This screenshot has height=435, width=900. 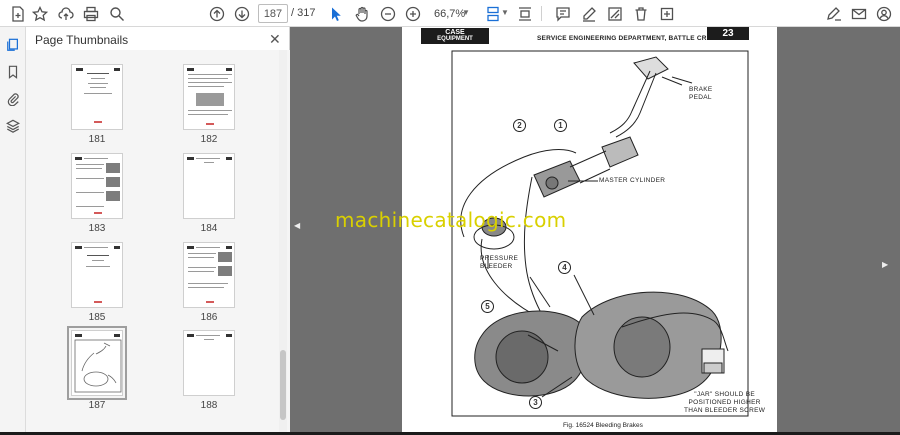 I want to click on callout-2: 2, so click(x=519, y=125).